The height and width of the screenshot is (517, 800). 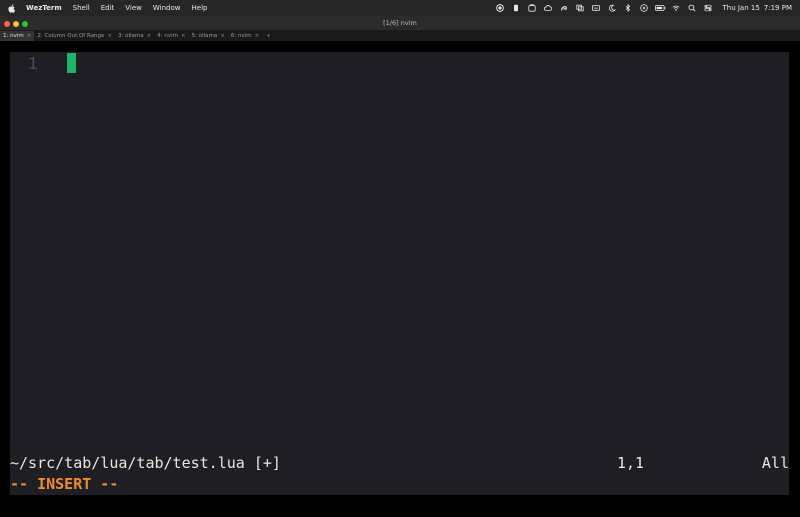 I want to click on menu-edit: Edit, so click(x=108, y=8).